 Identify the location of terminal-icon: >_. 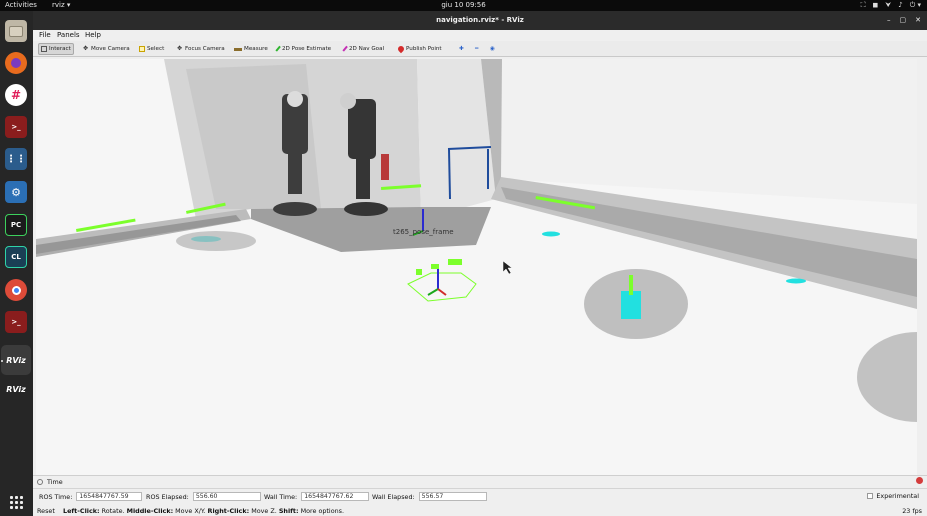
(16, 127).